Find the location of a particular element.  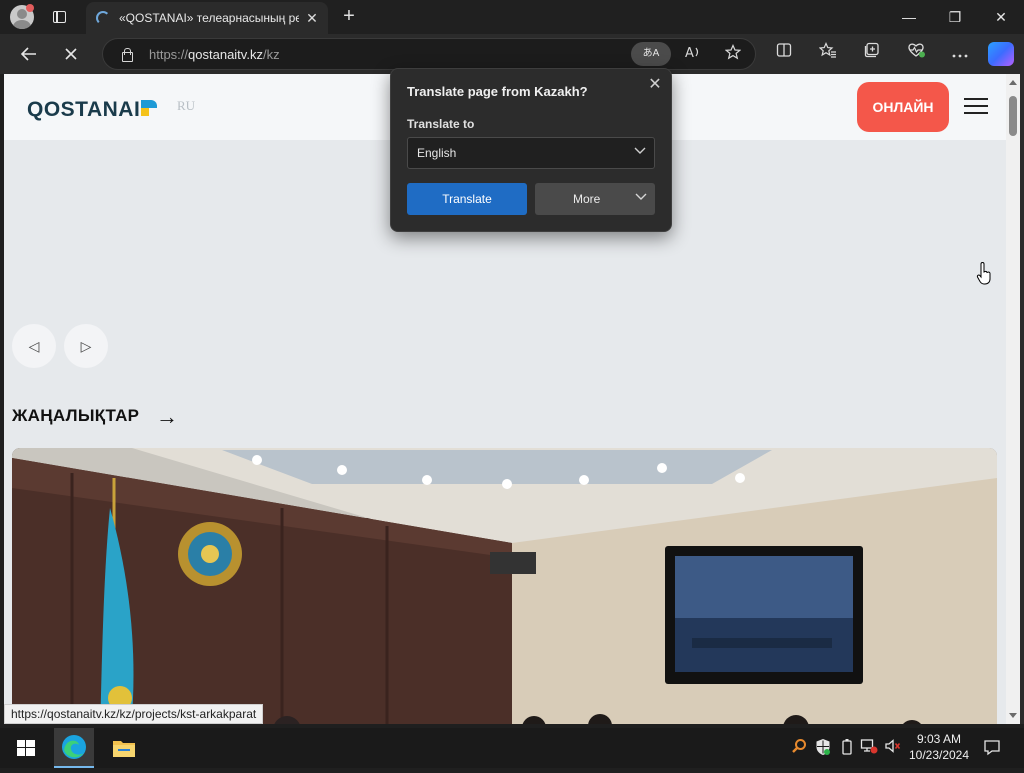

search-magnifier-icon is located at coordinates (799, 748).